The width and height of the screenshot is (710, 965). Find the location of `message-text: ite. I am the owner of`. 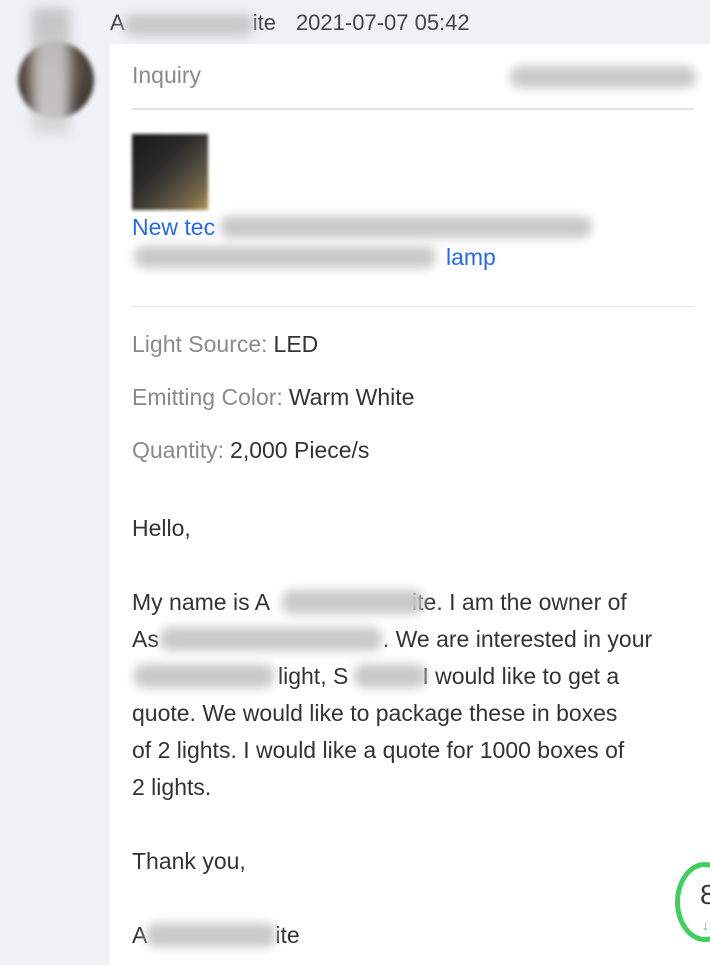

message-text: ite. I am the owner of is located at coordinates (519, 602).